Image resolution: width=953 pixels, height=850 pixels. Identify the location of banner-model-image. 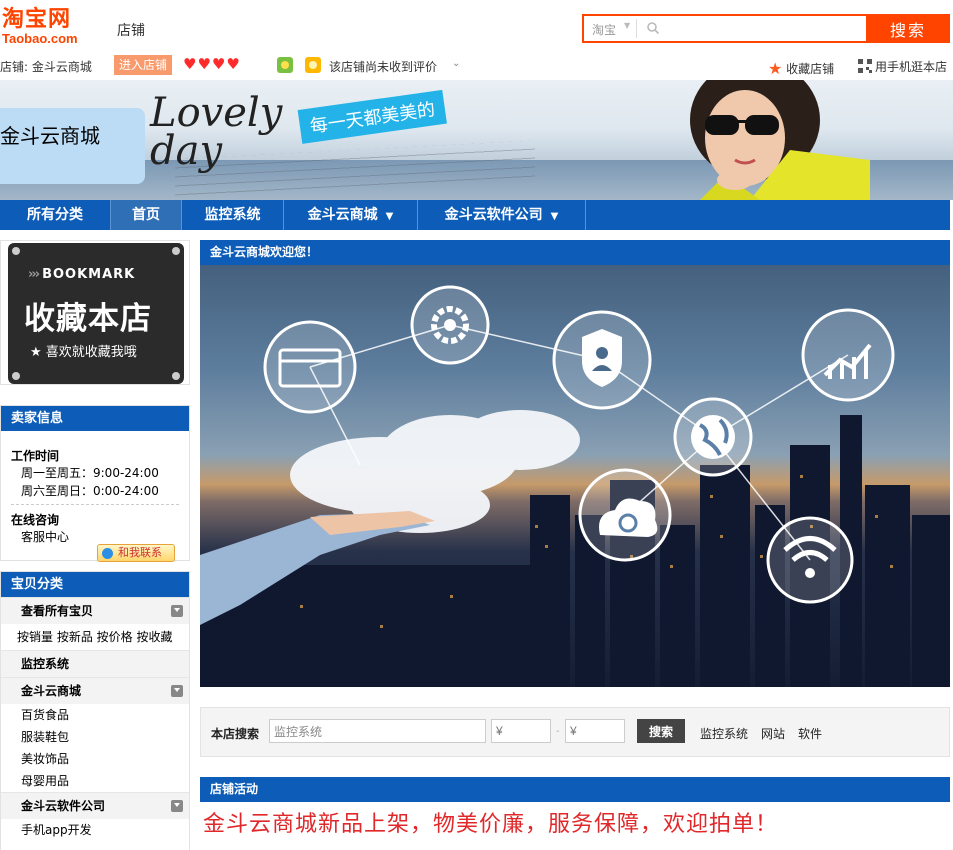
(780, 140).